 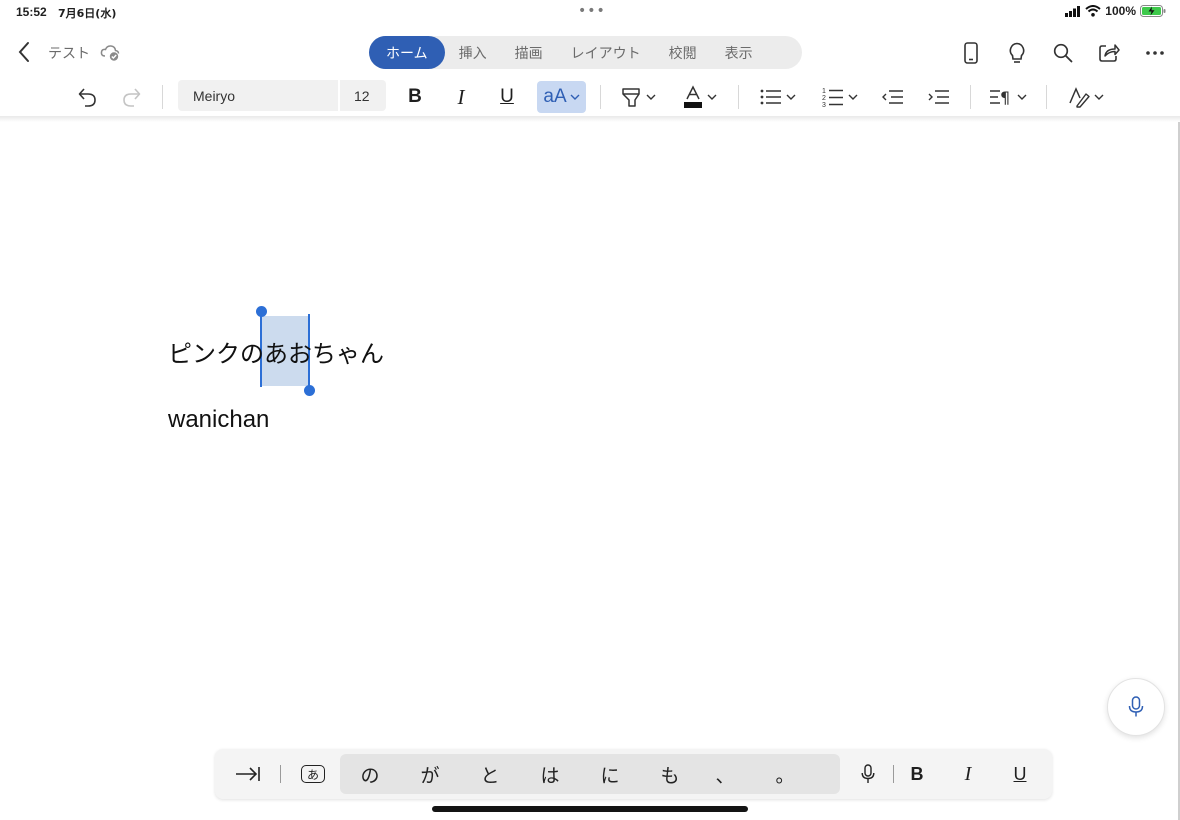 What do you see at coordinates (348, 354) in the screenshot?
I see `paragraph-1-text-after: ちゃん` at bounding box center [348, 354].